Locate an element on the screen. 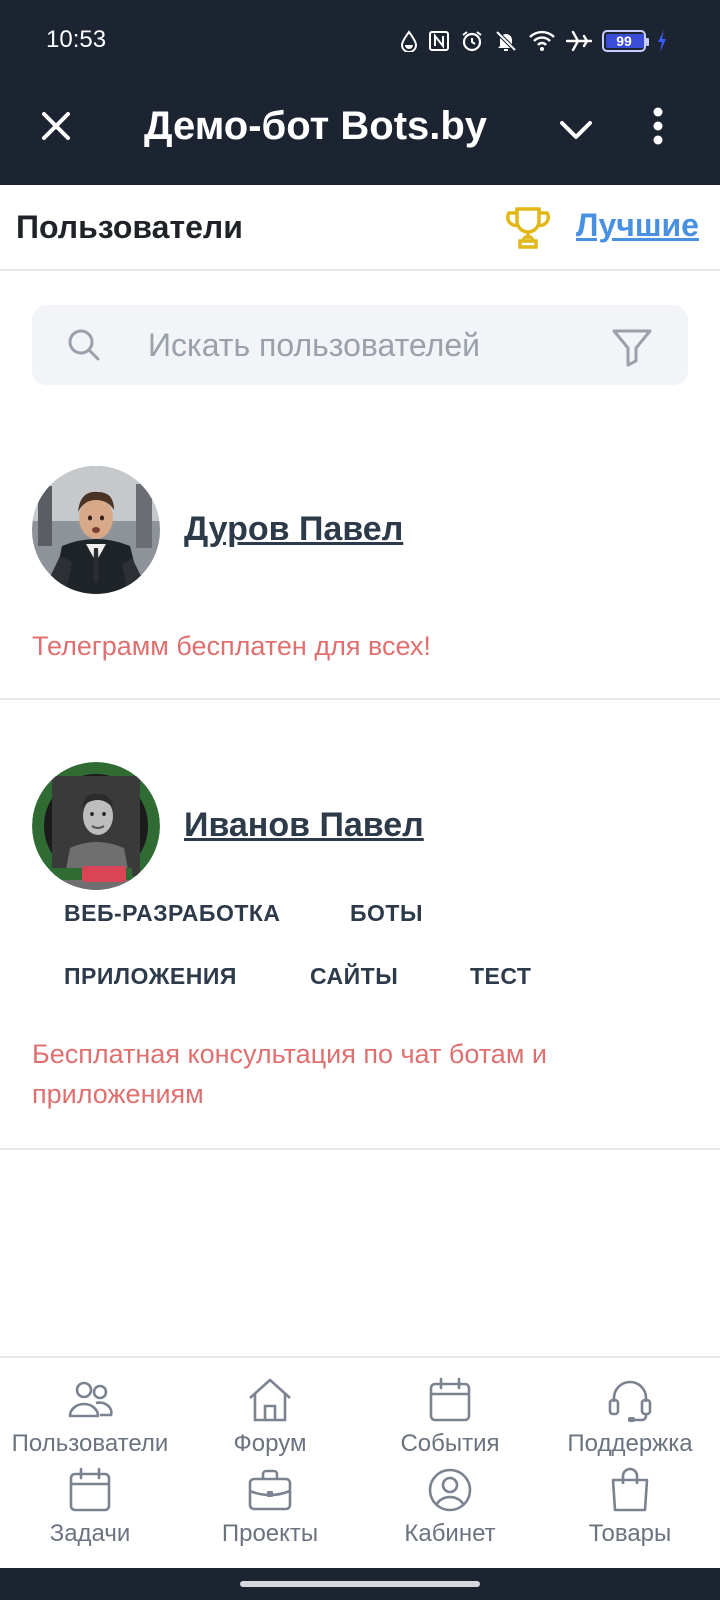 This screenshot has width=720, height=1600. more-vertical-icon is located at coordinates (658, 126).